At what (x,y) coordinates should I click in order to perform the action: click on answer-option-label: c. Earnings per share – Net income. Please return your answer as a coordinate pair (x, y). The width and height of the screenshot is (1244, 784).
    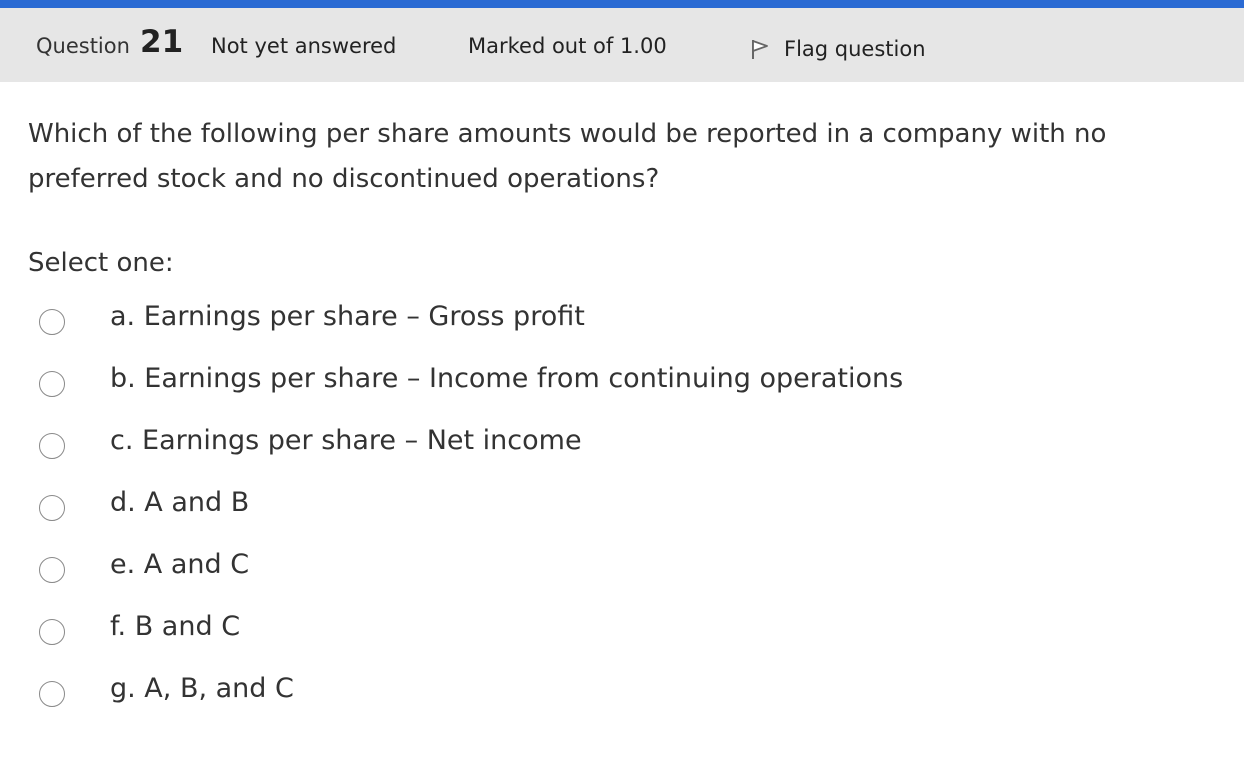
    Looking at the image, I should click on (346, 440).